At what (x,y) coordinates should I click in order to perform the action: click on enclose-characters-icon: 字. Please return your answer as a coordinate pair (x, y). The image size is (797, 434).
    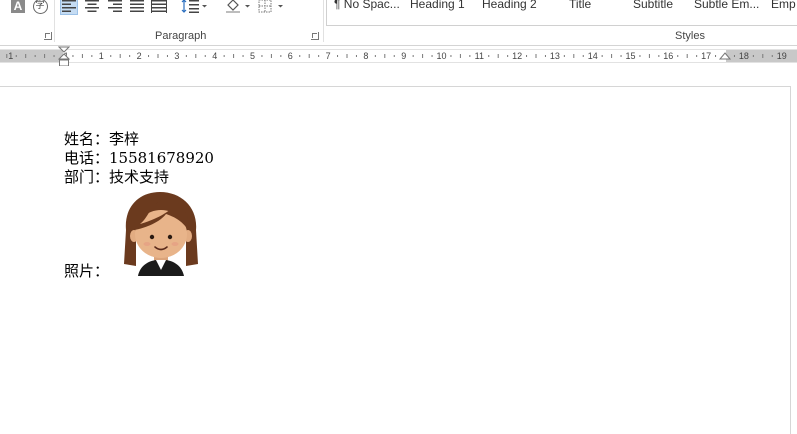
    Looking at the image, I should click on (40, 7).